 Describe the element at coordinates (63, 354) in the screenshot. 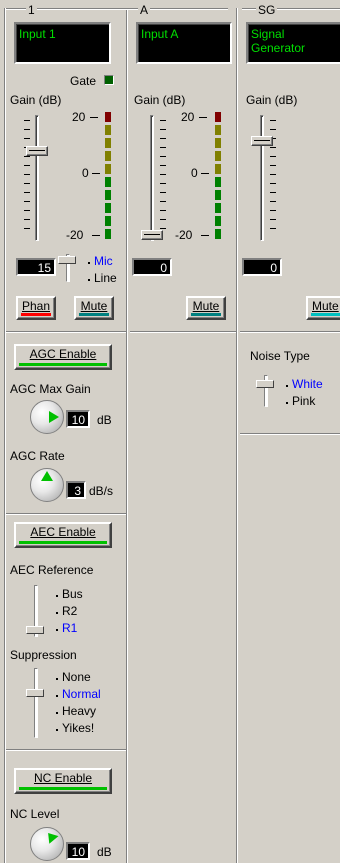

I see `agc-enable-label: AGC Enable` at that location.